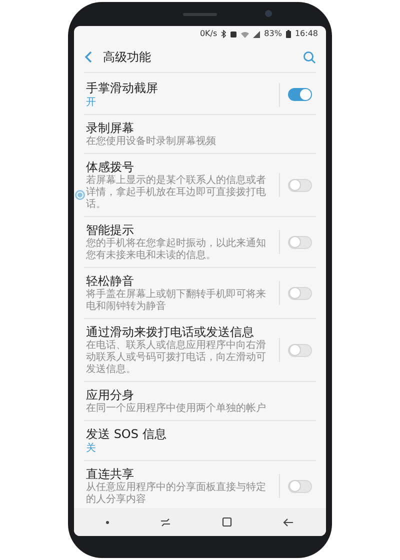 This screenshot has width=400, height=560. I want to click on settings-item: 应用分身 在同一个应用程序中使用两个单独的帐户, so click(200, 401).